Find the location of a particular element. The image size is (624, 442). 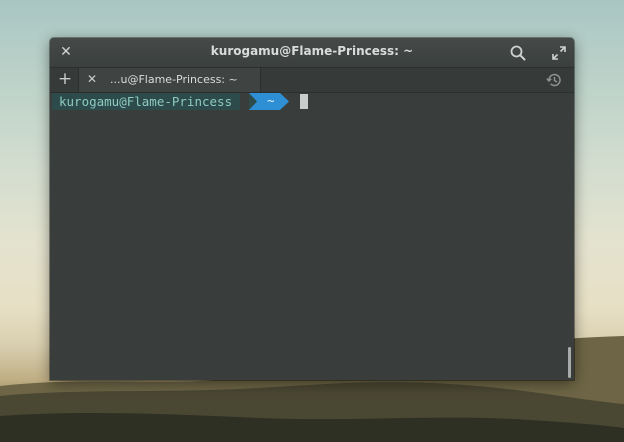

tab-terminal: ✕ ...u@Flame-Princess: ~ is located at coordinates (170, 80).